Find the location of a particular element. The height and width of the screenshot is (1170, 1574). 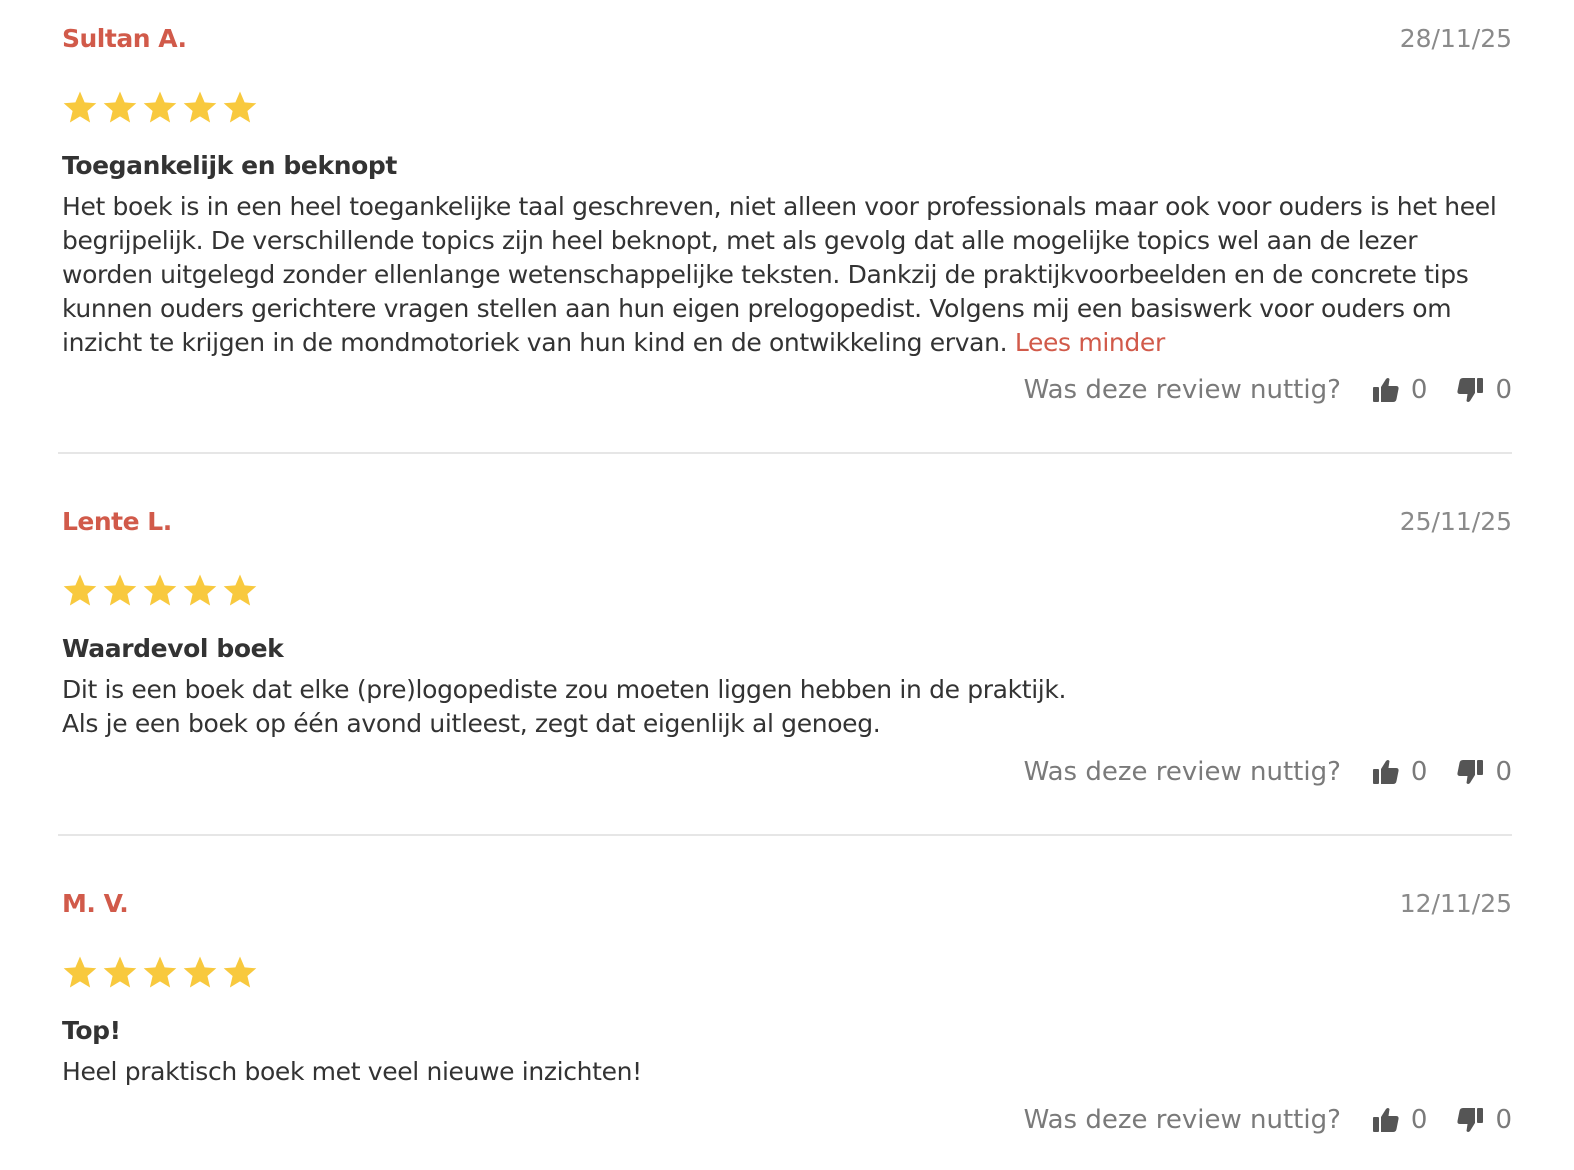

review-title: Toegankelijk en beknopt is located at coordinates (229, 165).